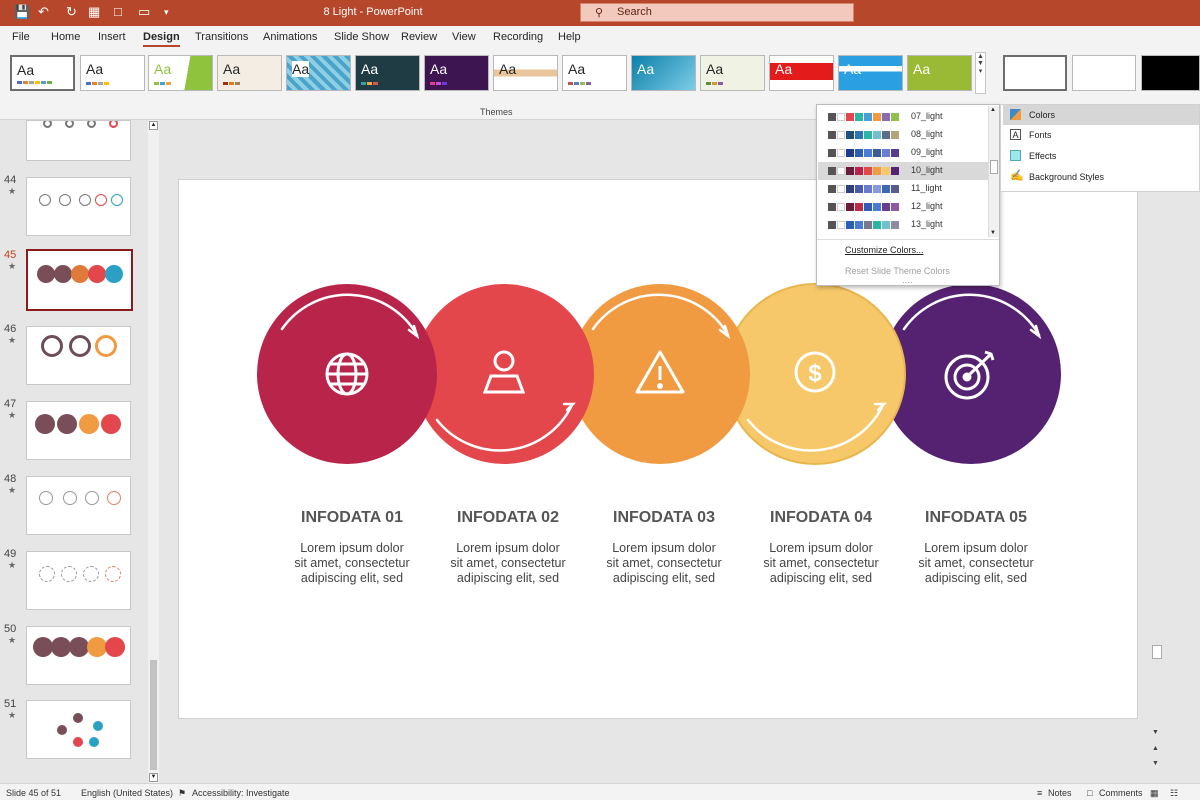  Describe the element at coordinates (1157, 652) in the screenshot. I see `canvas-scroll-thumb` at that location.